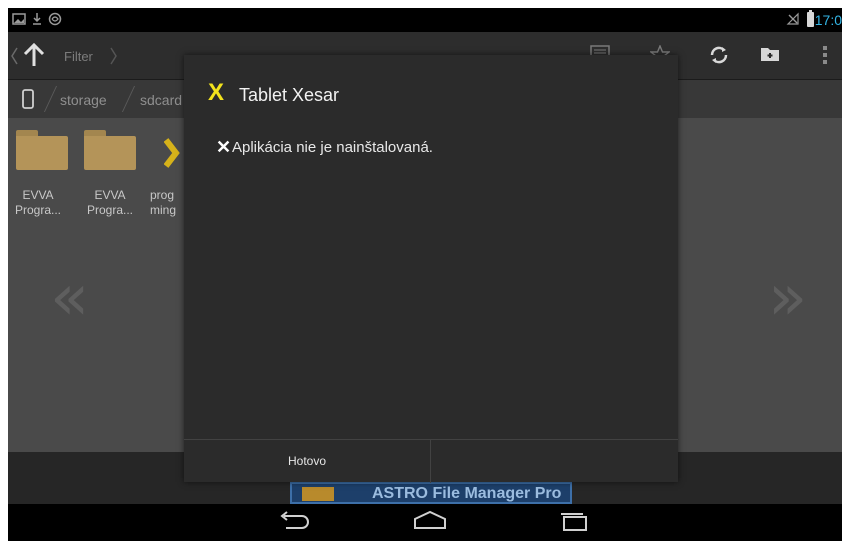  What do you see at coordinates (114, 58) in the screenshot?
I see `filter-chevron-icon` at bounding box center [114, 58].